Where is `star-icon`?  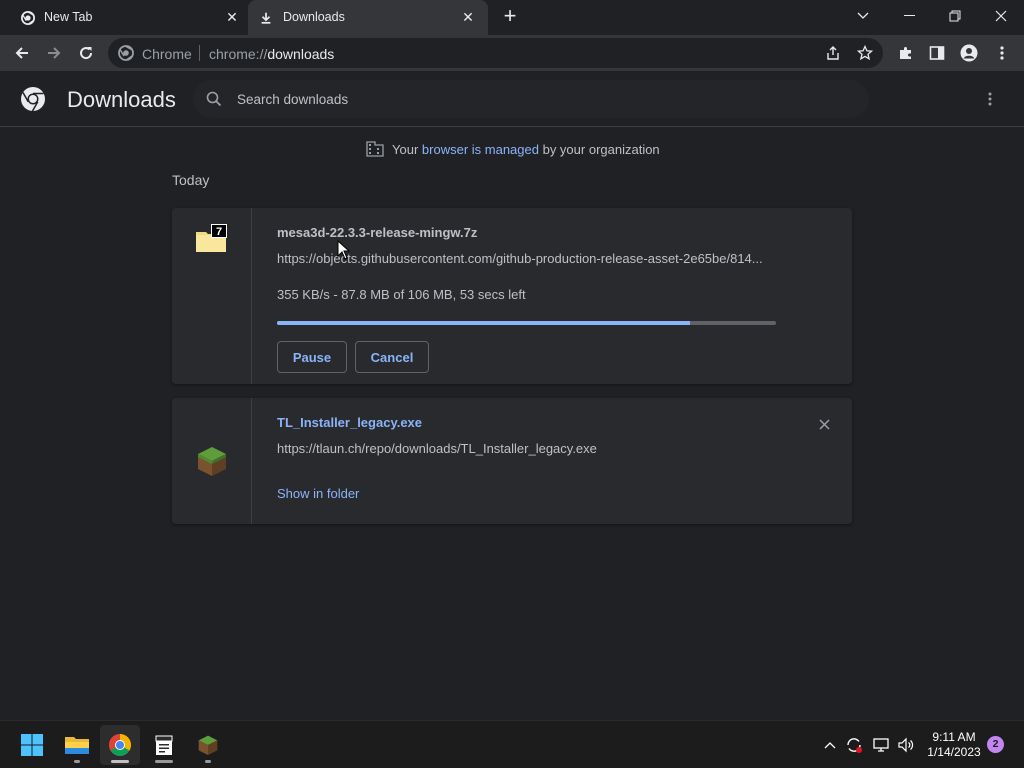
star-icon is located at coordinates (865, 53).